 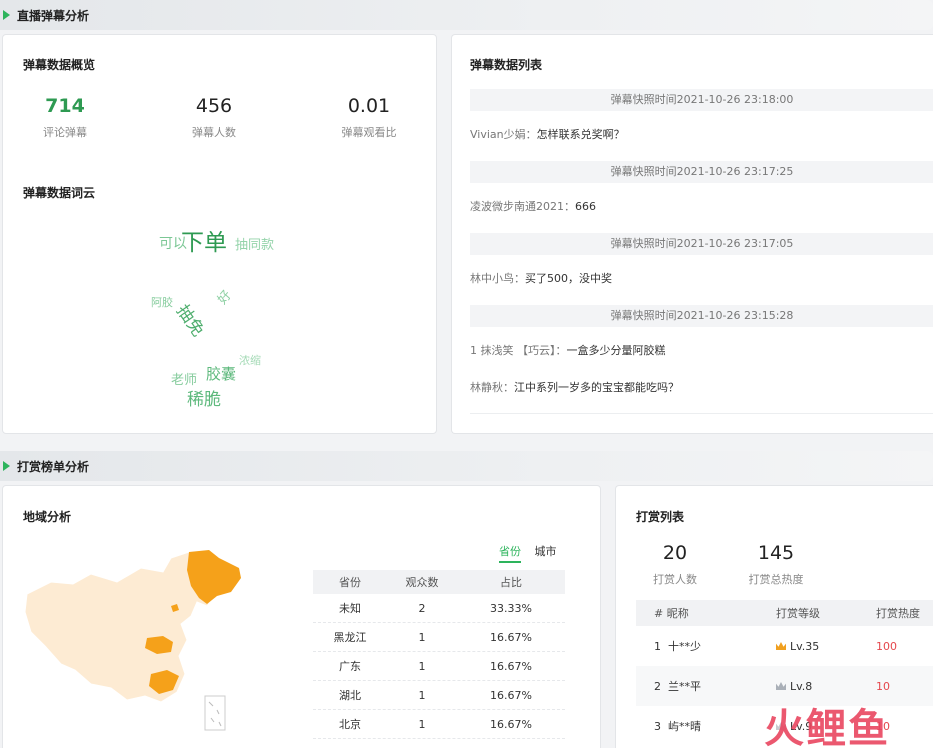 What do you see at coordinates (250, 360) in the screenshot?
I see `cloud-word: 浓缩` at bounding box center [250, 360].